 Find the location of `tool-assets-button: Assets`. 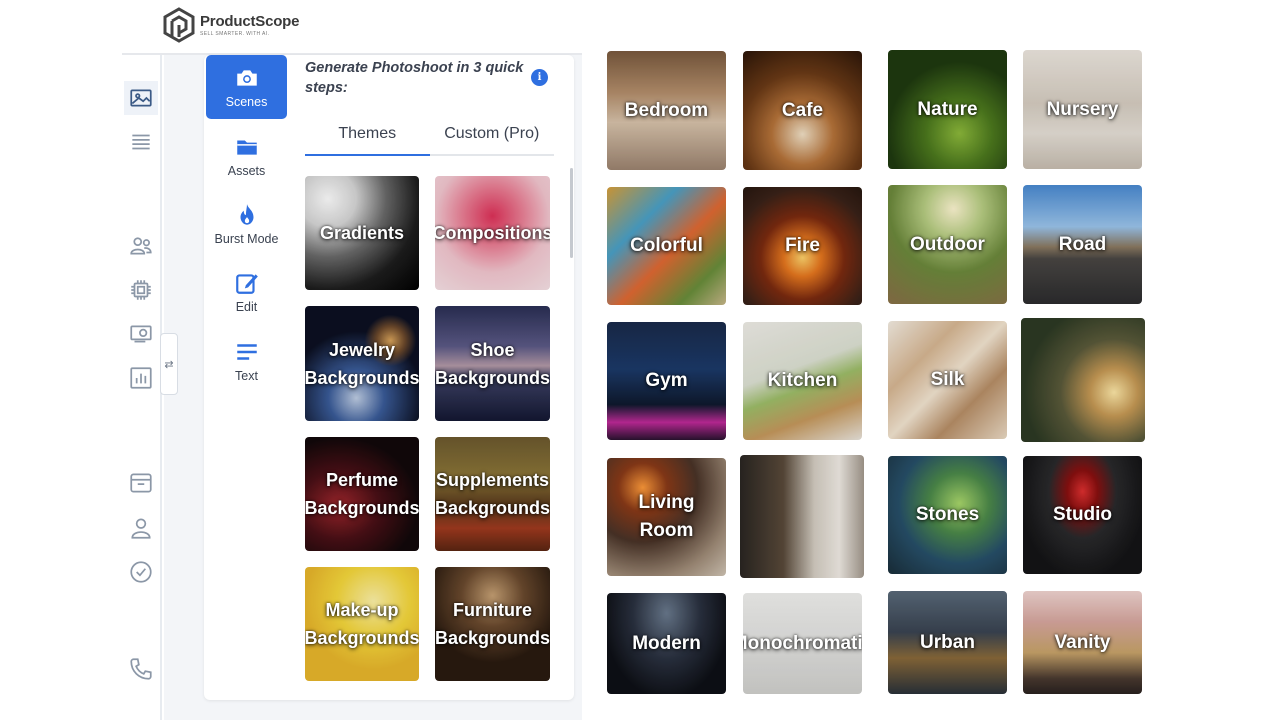

tool-assets-button: Assets is located at coordinates (246, 156).